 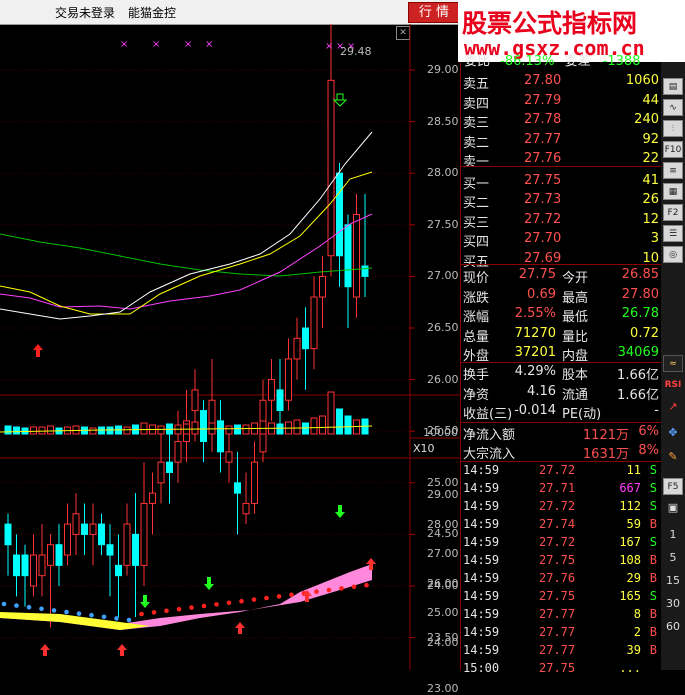 What do you see at coordinates (673, 170) in the screenshot?
I see `list-icon: ≡` at bounding box center [673, 170].